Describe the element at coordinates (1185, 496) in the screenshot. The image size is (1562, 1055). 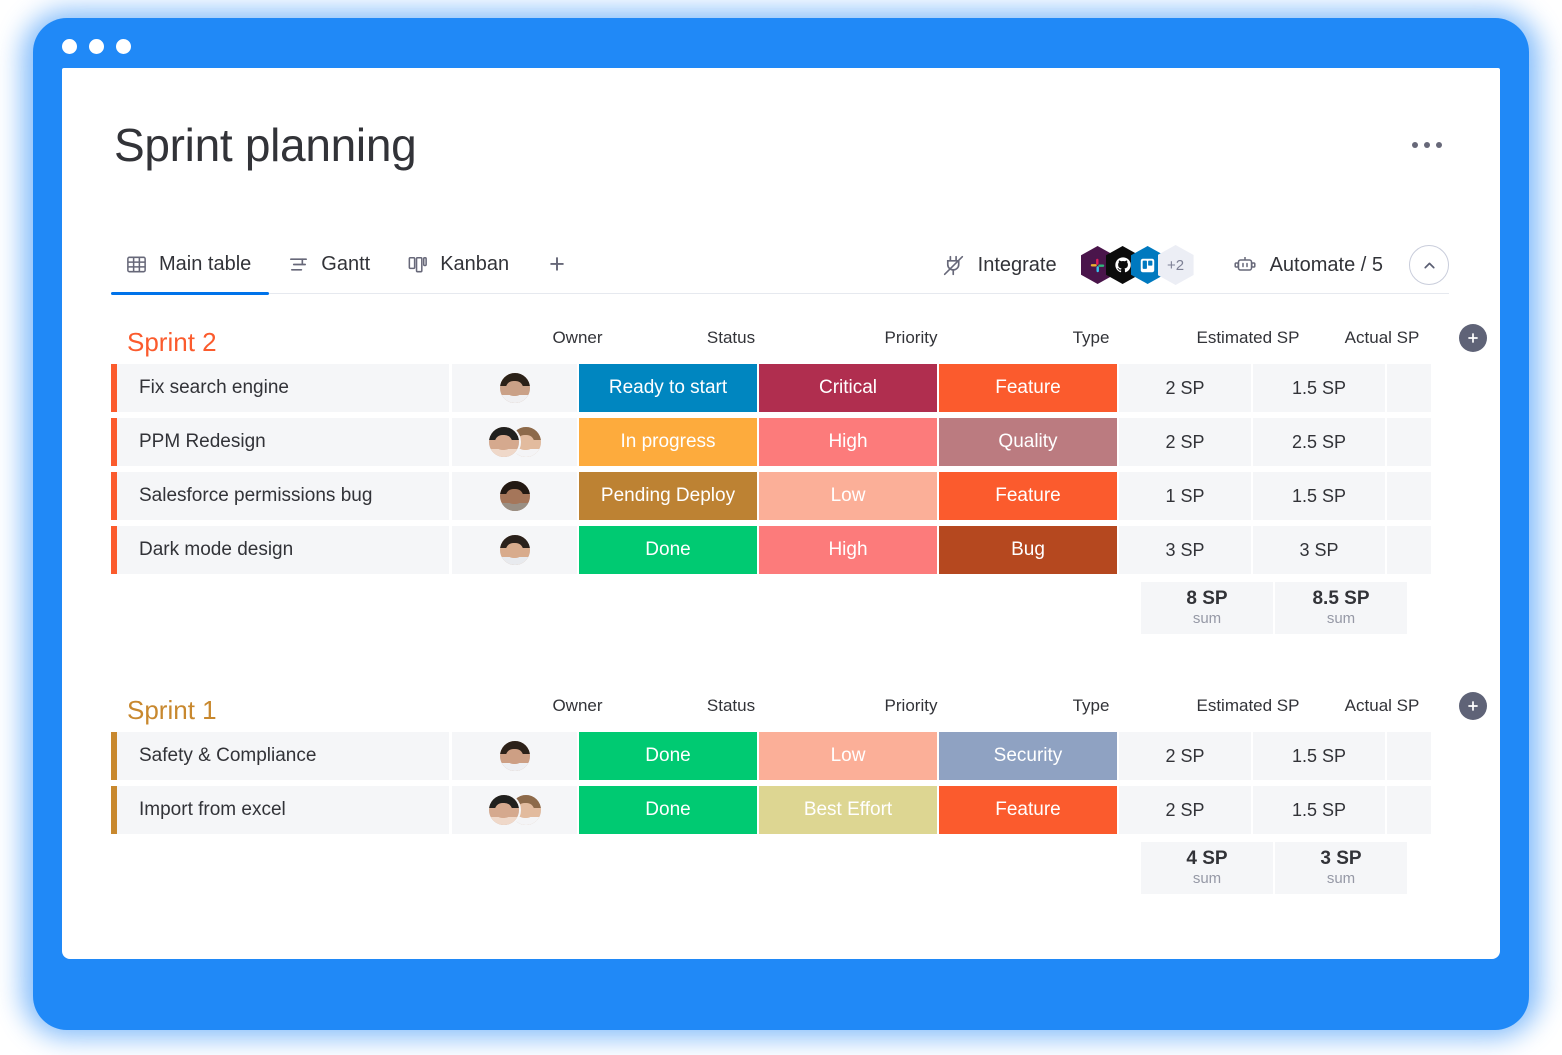
I see `row-estimated-sp-cell: 1 SP` at that location.